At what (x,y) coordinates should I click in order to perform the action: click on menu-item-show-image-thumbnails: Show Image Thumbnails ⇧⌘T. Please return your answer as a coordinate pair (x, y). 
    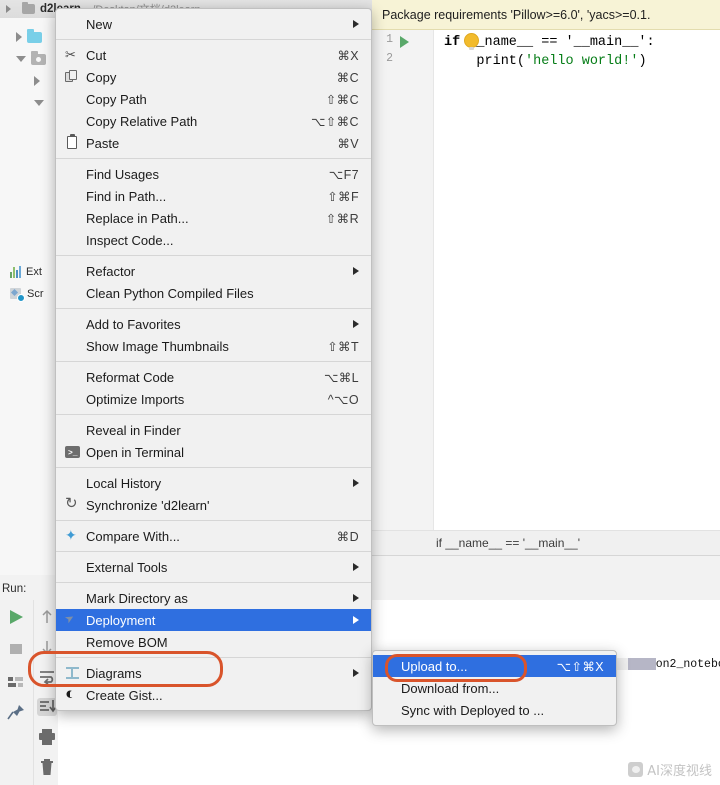
    Looking at the image, I should click on (213, 346).